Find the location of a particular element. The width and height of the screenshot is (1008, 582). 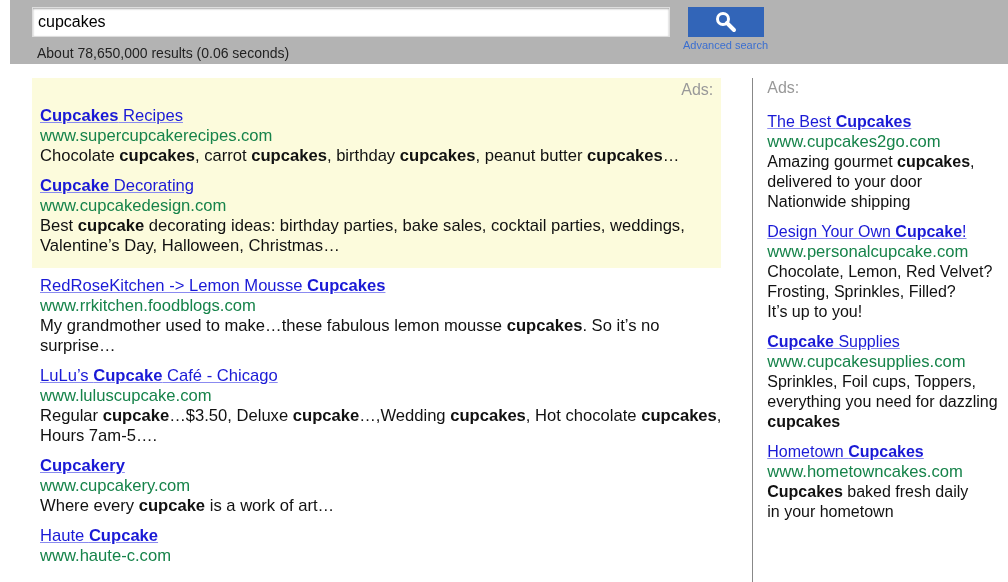

result-url: www.haute-c.com is located at coordinates (105, 555).